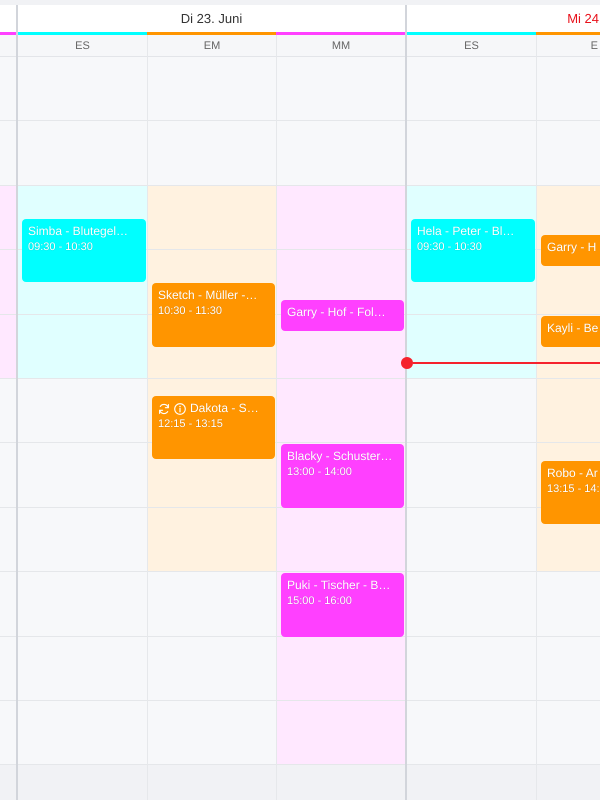 The image size is (600, 800). I want to click on appointment-title: Garry - H, so click(571, 248).